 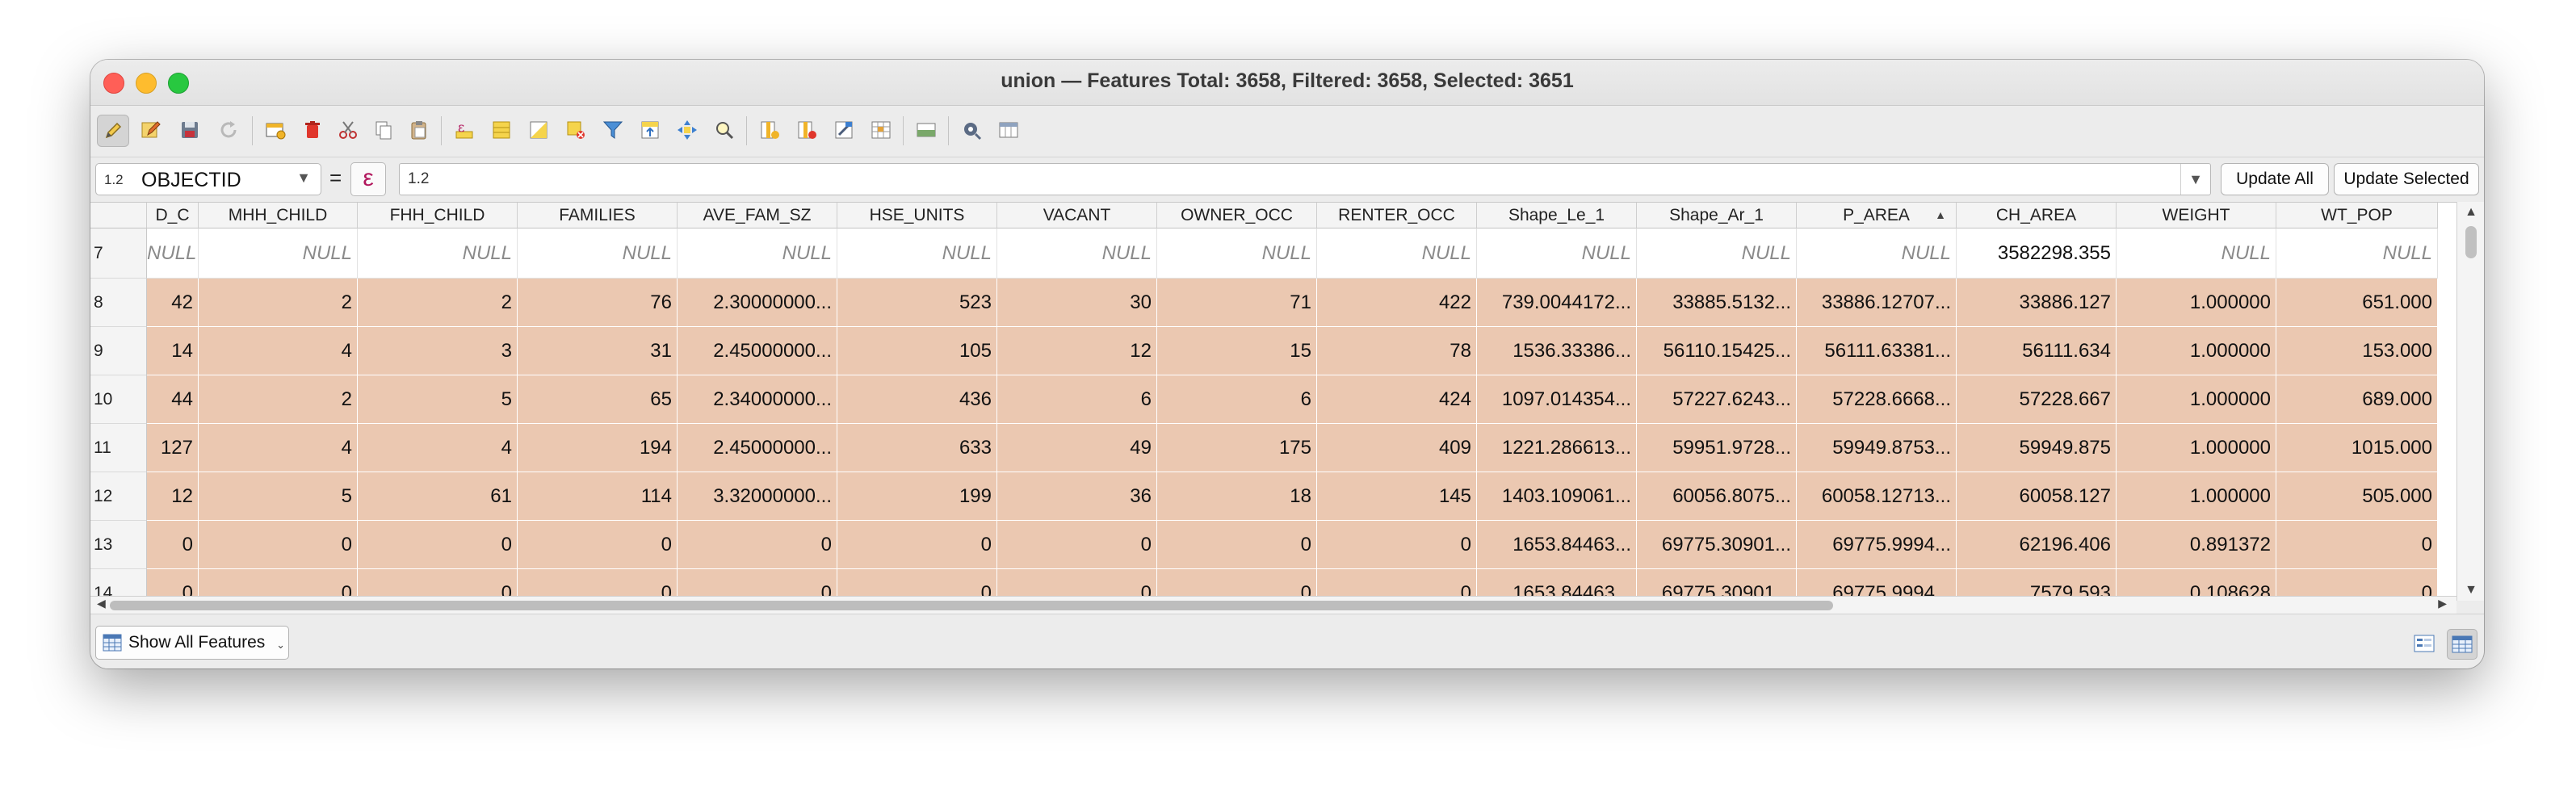 What do you see at coordinates (538, 130) in the screenshot?
I see `invert-selection-icon` at bounding box center [538, 130].